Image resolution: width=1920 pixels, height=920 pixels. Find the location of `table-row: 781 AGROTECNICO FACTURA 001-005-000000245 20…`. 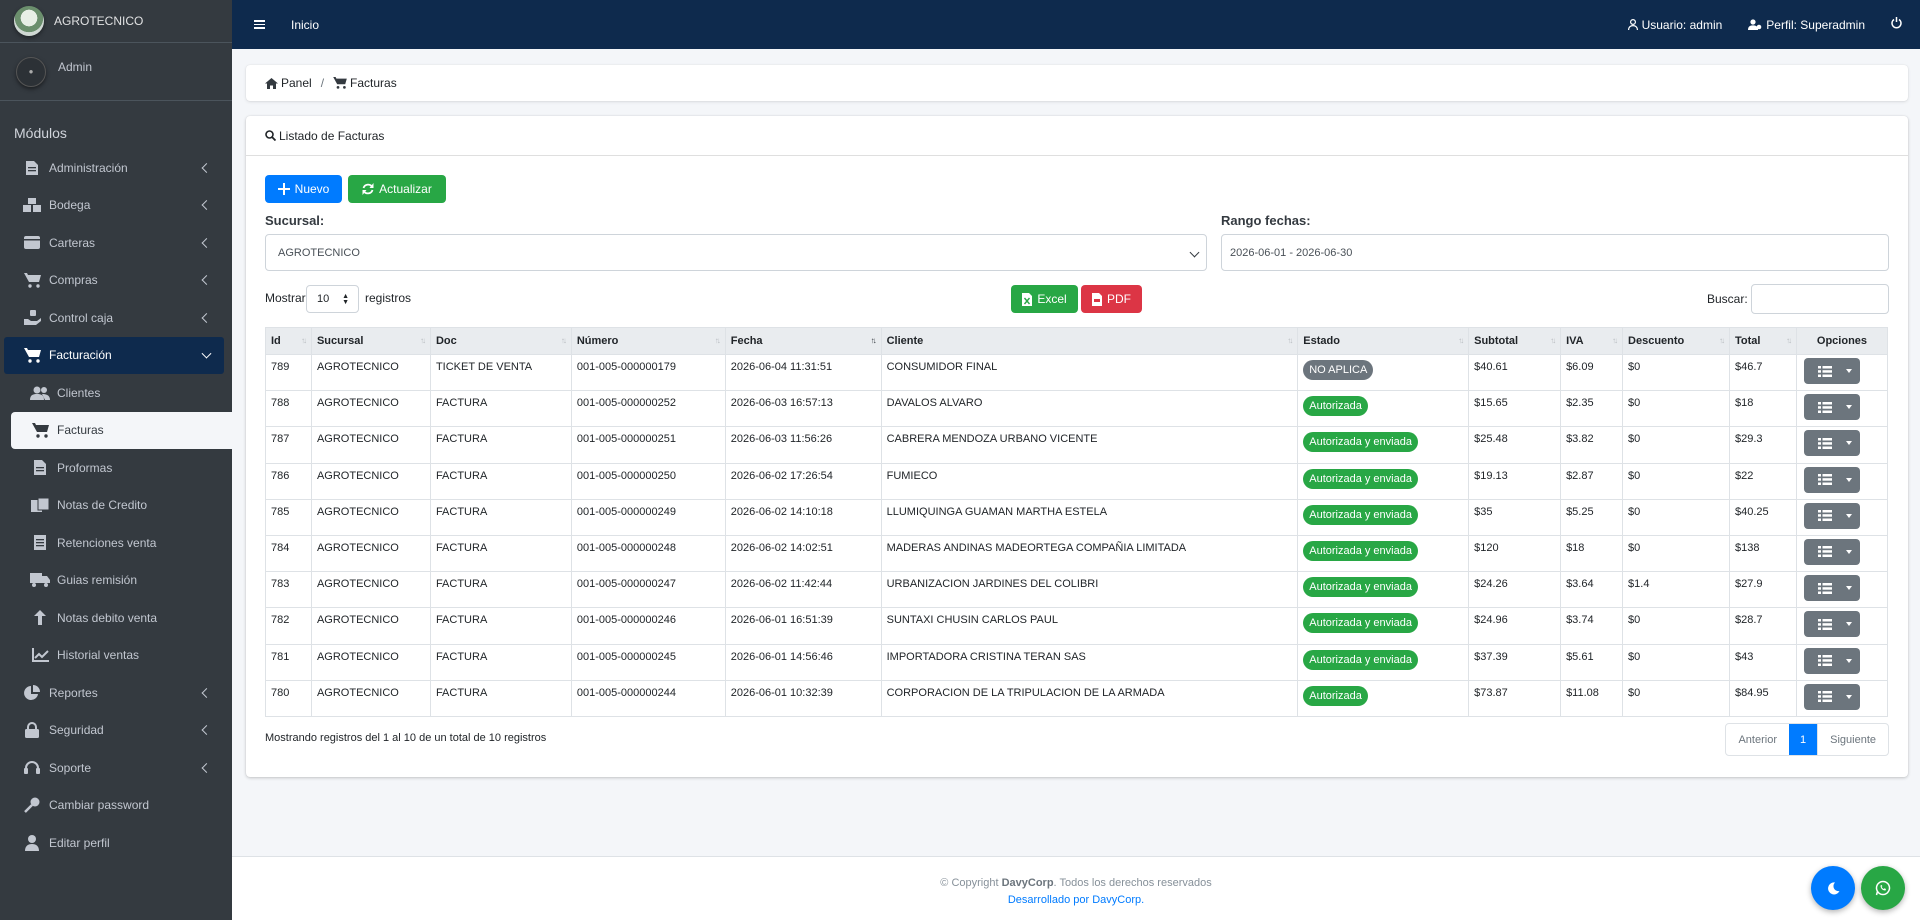

table-row: 781 AGROTECNICO FACTURA 001-005-000000245 20… is located at coordinates (1077, 662).